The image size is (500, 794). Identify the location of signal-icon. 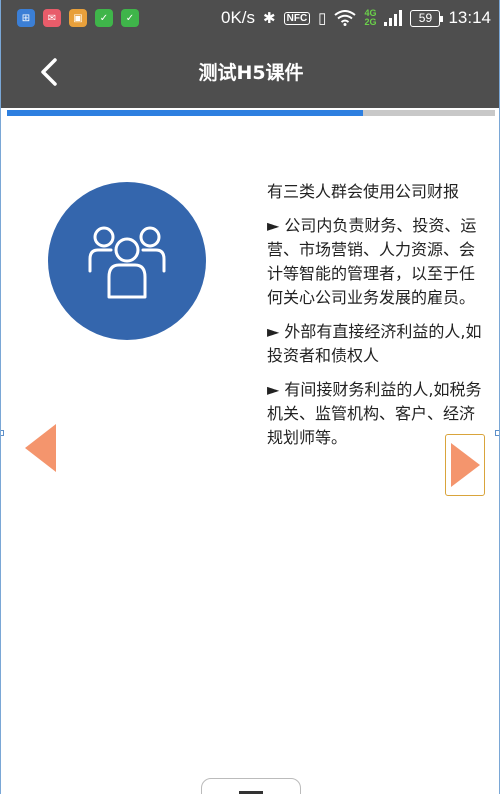
(393, 18).